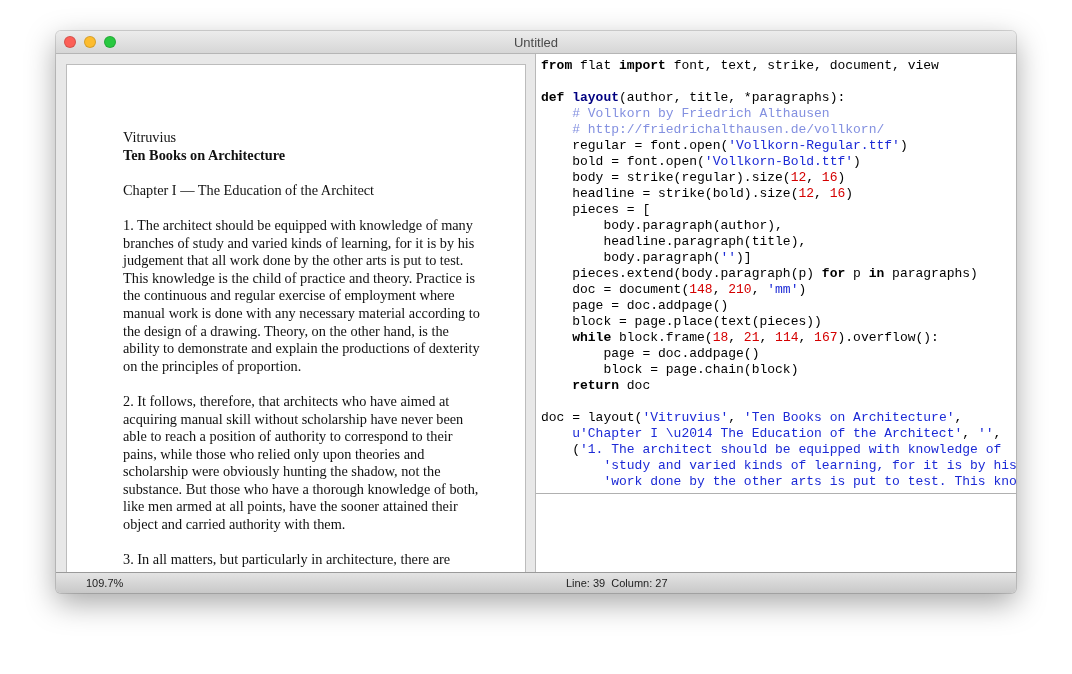 This screenshot has height=674, width=1072. What do you see at coordinates (595, 385) in the screenshot?
I see `code-keyword: return` at bounding box center [595, 385].